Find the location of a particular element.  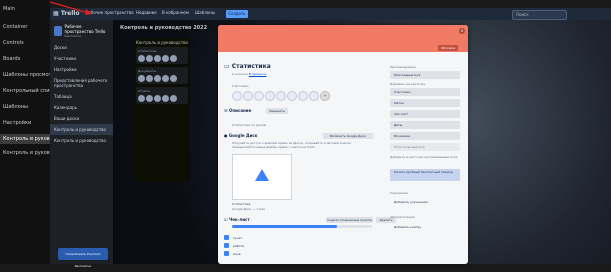

ws-item-board-active: Контроль и руководство is located at coordinates (81, 129).